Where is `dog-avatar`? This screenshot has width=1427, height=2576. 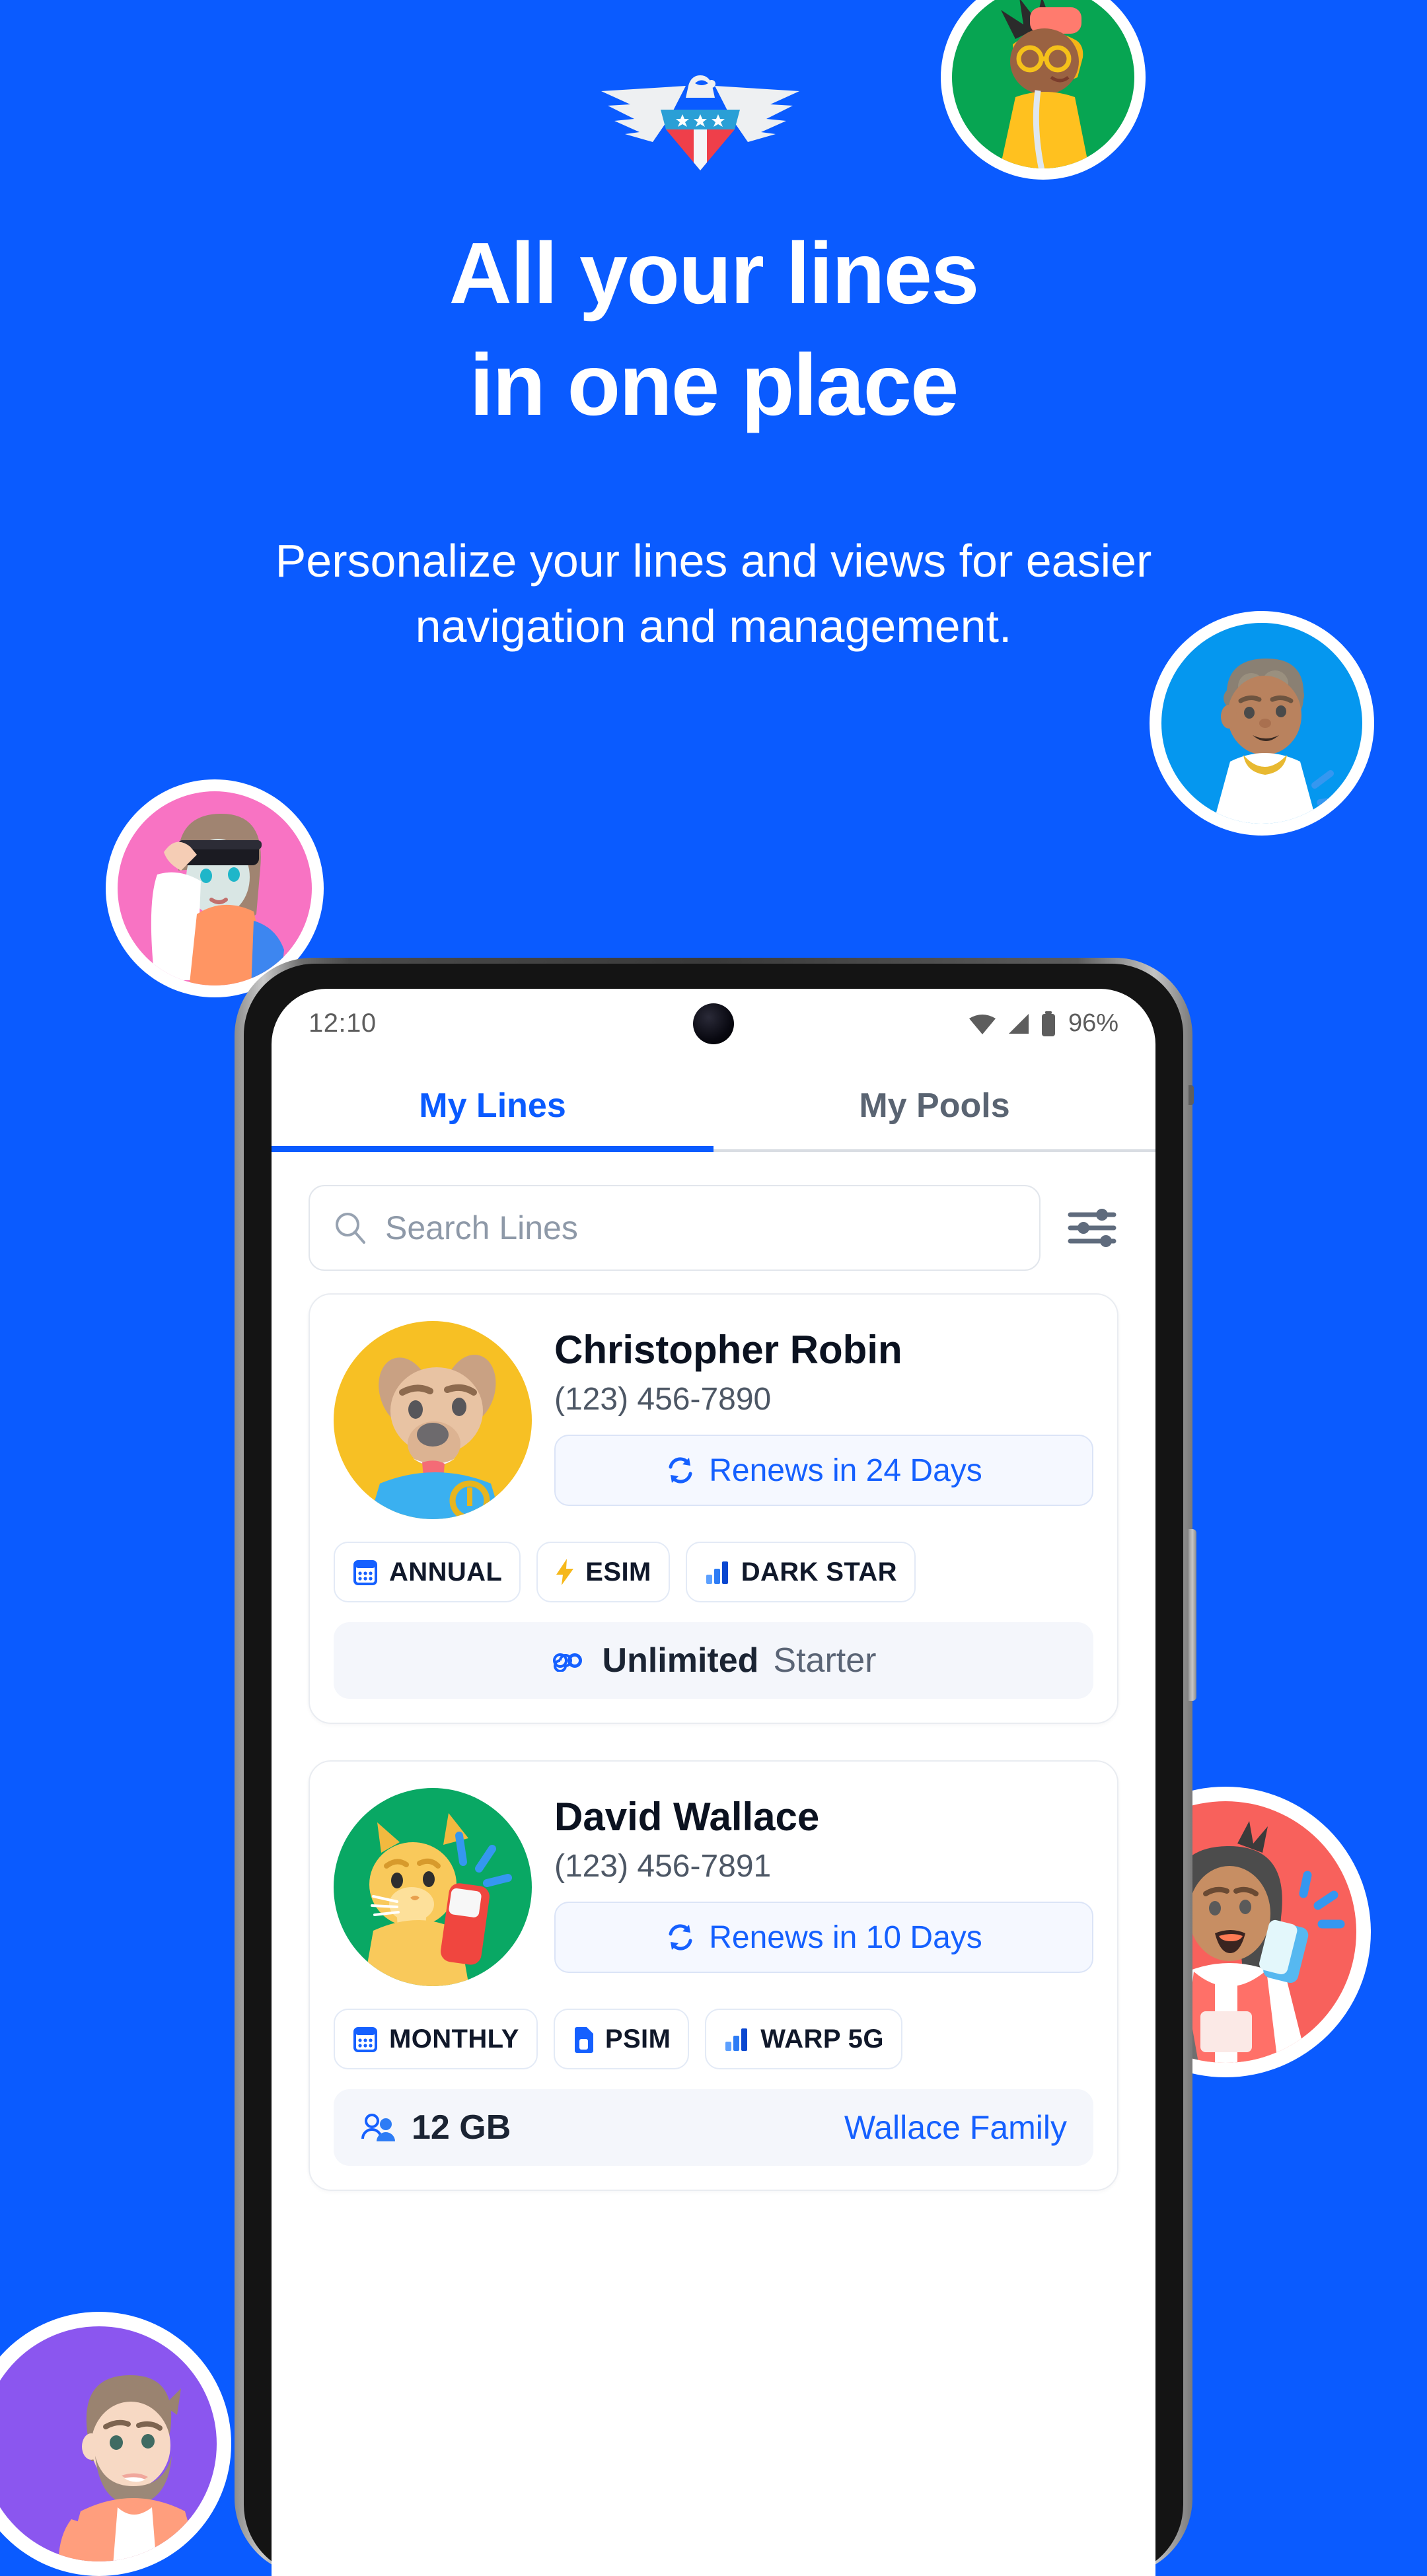
dog-avatar is located at coordinates (433, 1420).